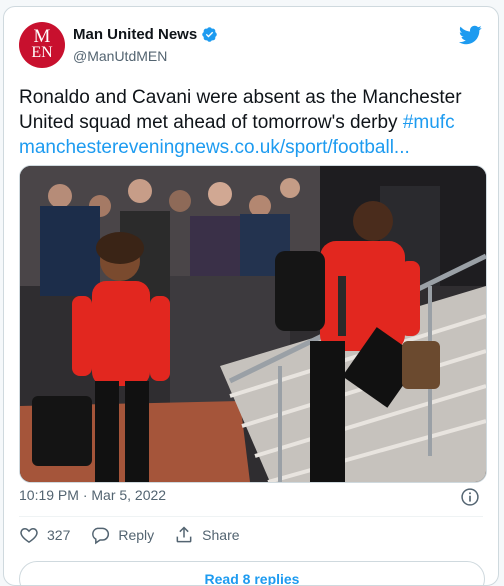 The image size is (504, 586). I want to click on reply-button: Reply, so click(122, 535).